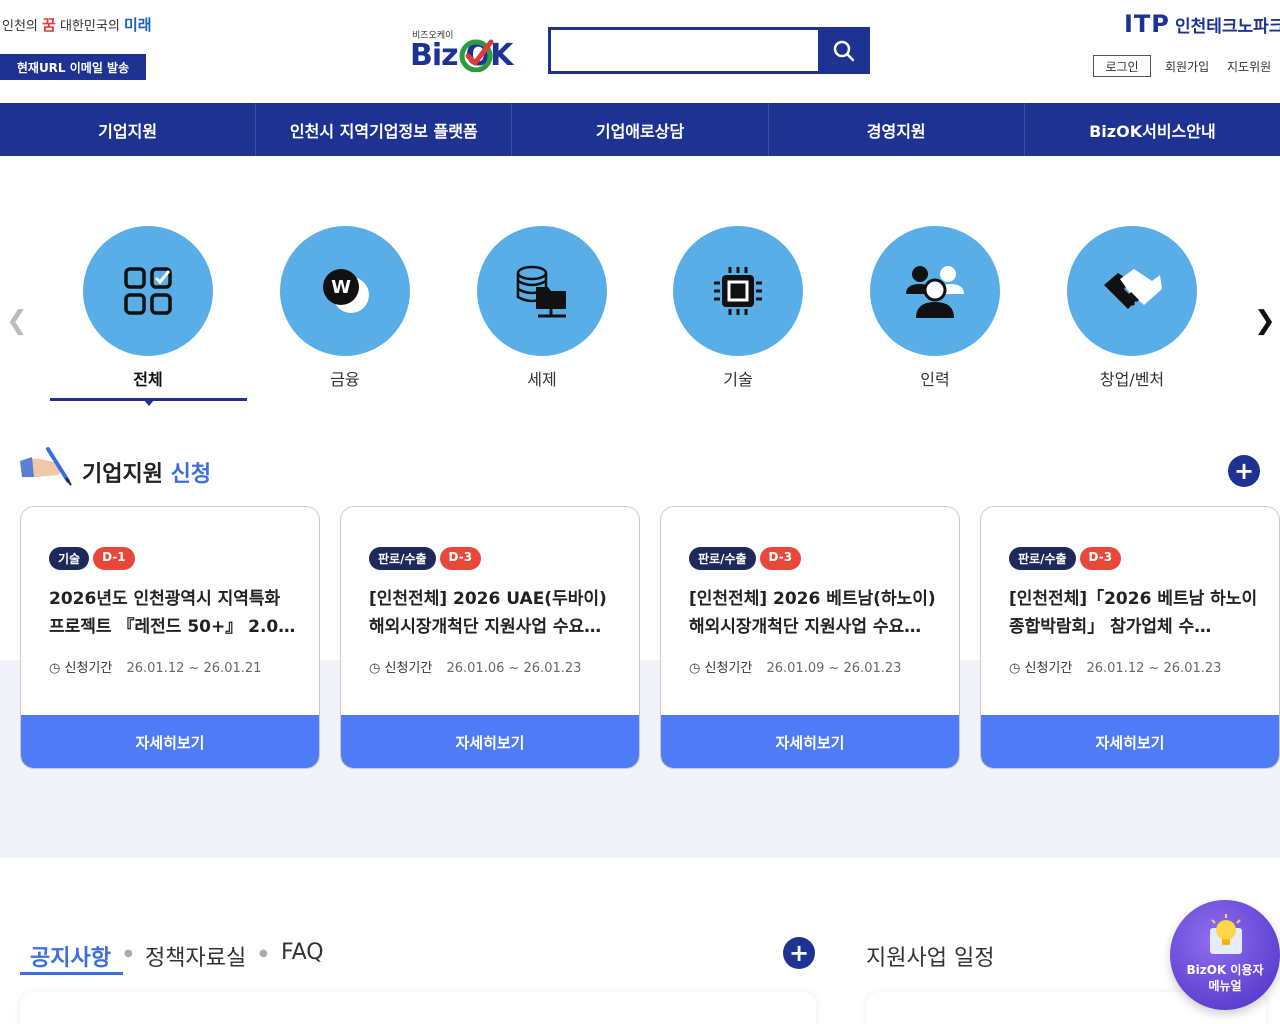 This screenshot has width=1280, height=1024. What do you see at coordinates (149, 403) in the screenshot?
I see `category-active-pointer` at bounding box center [149, 403].